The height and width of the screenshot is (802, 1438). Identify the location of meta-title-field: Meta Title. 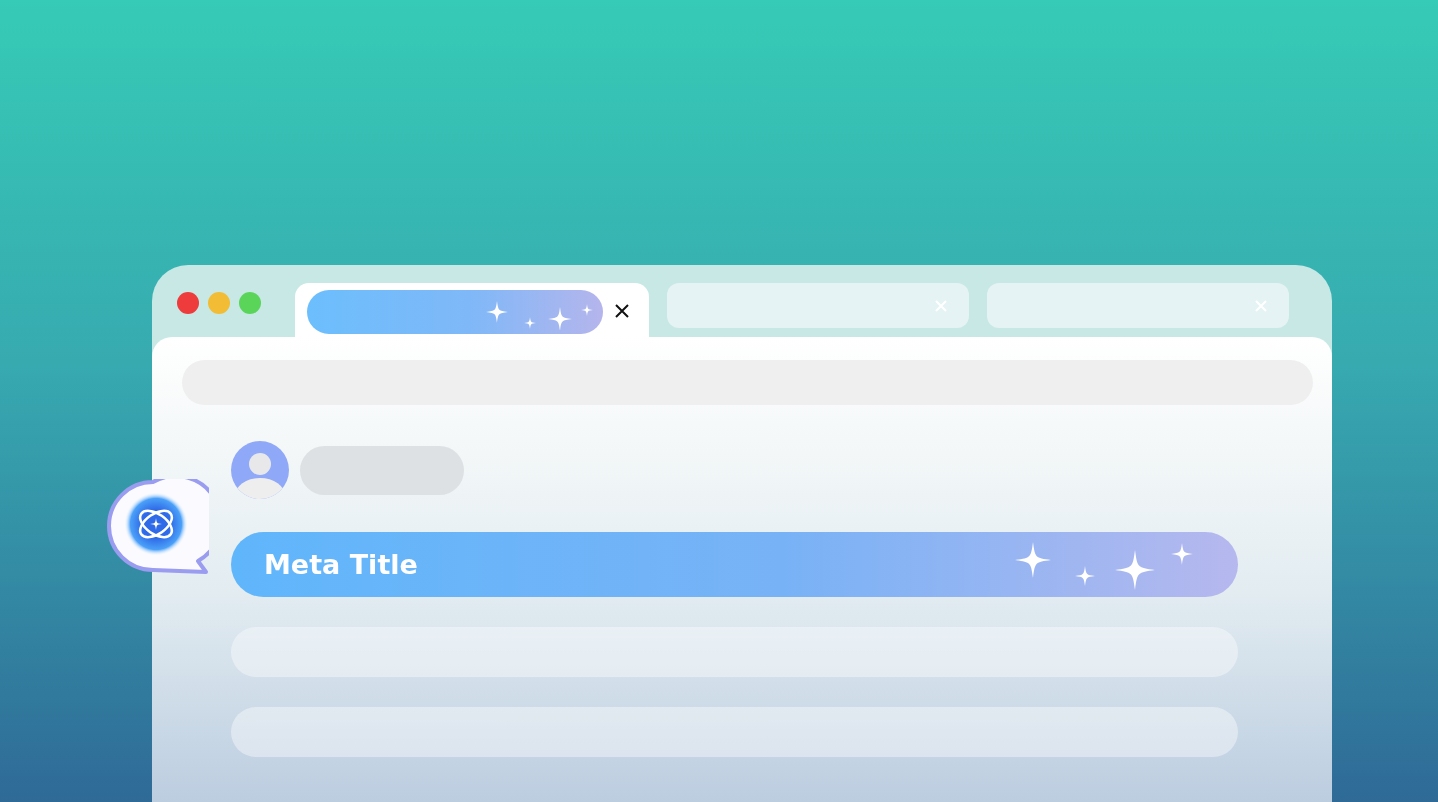
(734, 564).